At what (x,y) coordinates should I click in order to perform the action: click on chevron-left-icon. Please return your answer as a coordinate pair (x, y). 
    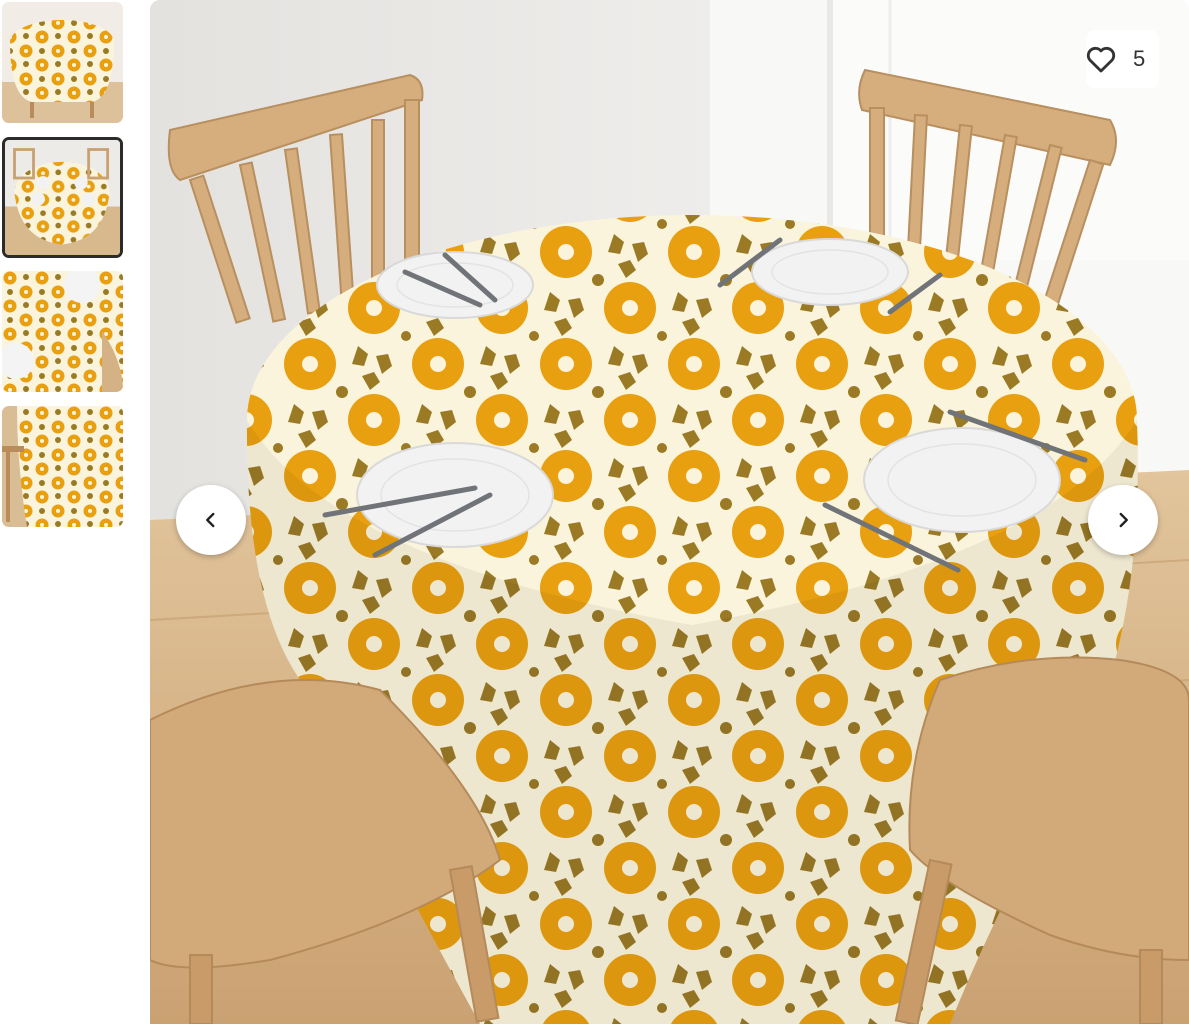
    Looking at the image, I should click on (210, 520).